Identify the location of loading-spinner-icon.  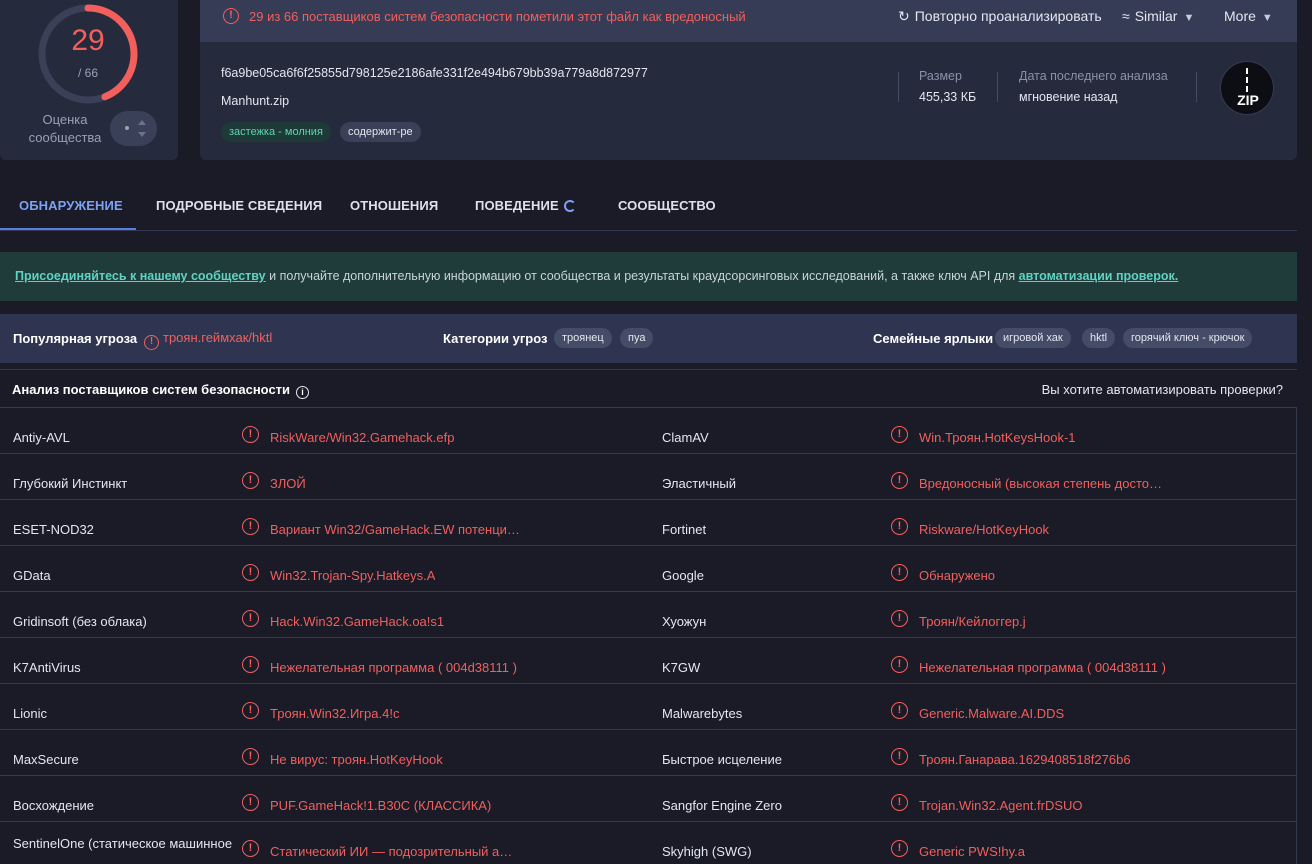
(569, 206).